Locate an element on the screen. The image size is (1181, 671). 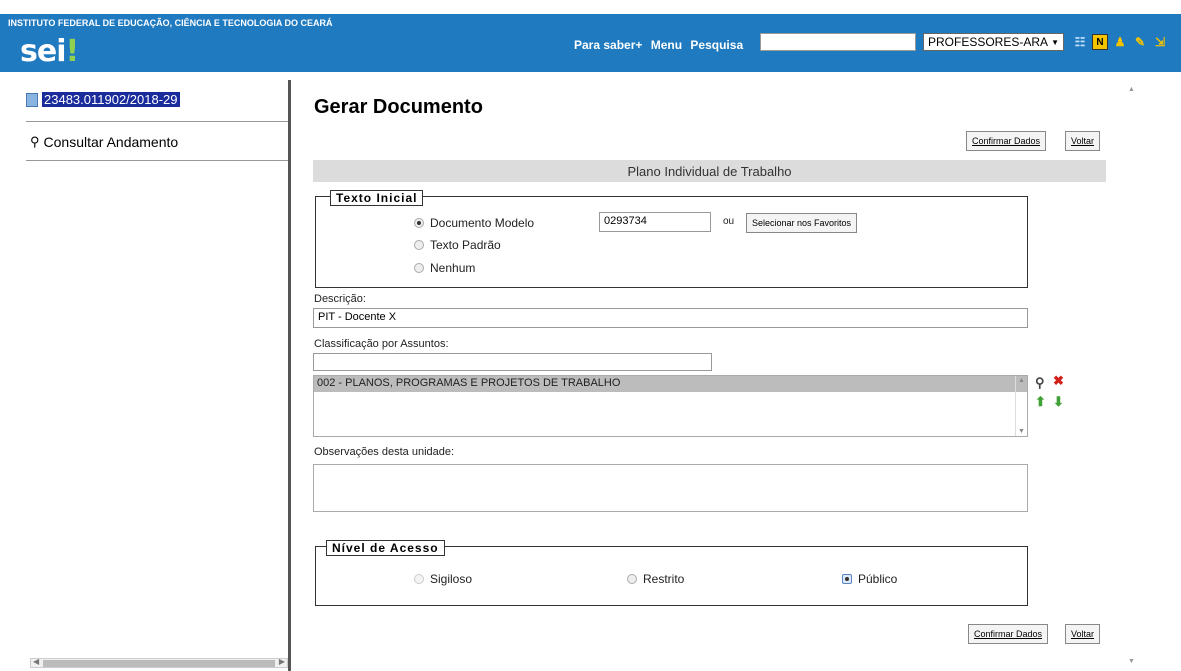
magnifier-icon: ⚲ is located at coordinates (35, 141).